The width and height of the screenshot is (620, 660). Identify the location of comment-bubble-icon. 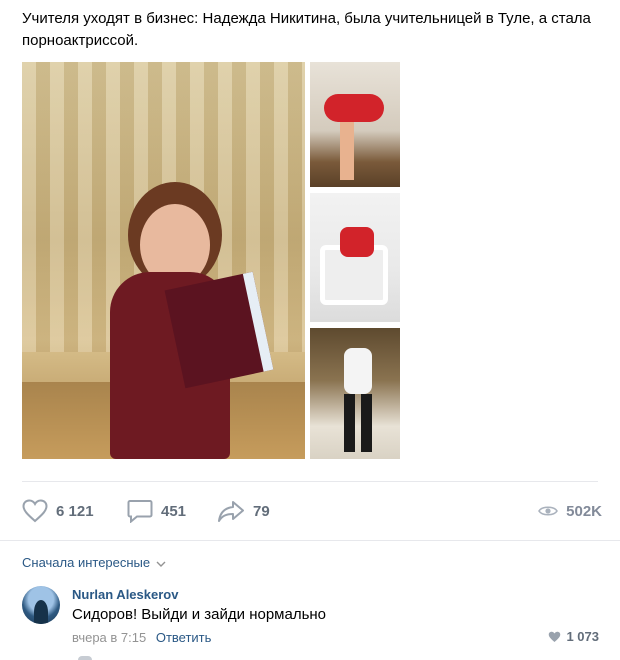
(140, 511).